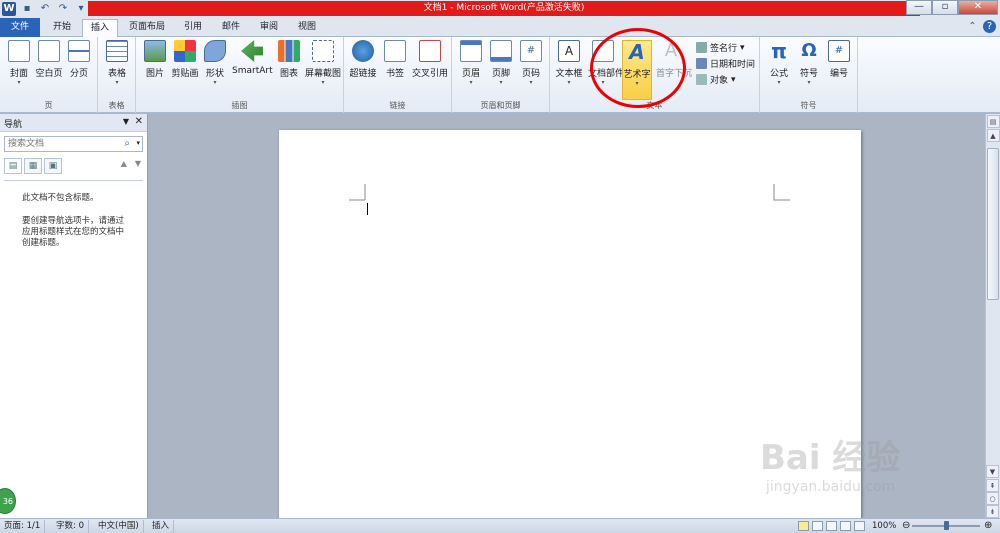 Image resolution: width=1000 pixels, height=533 pixels. I want to click on language-indicator: 中文(中国), so click(119, 526).